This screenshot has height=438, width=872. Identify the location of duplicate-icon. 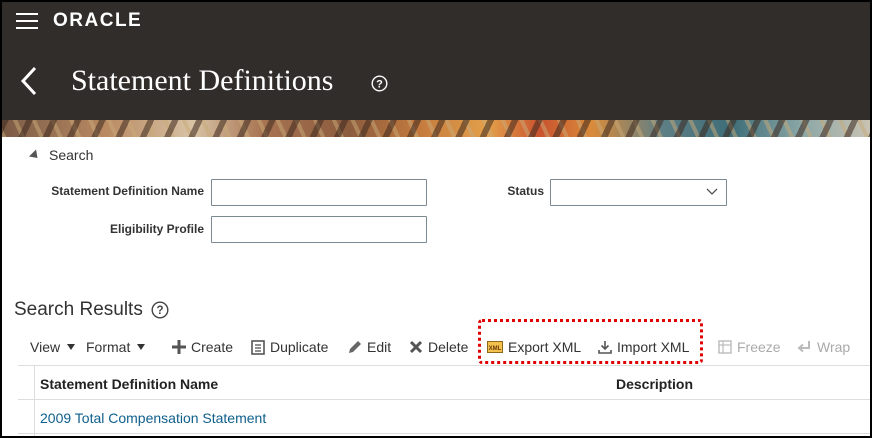
(258, 347).